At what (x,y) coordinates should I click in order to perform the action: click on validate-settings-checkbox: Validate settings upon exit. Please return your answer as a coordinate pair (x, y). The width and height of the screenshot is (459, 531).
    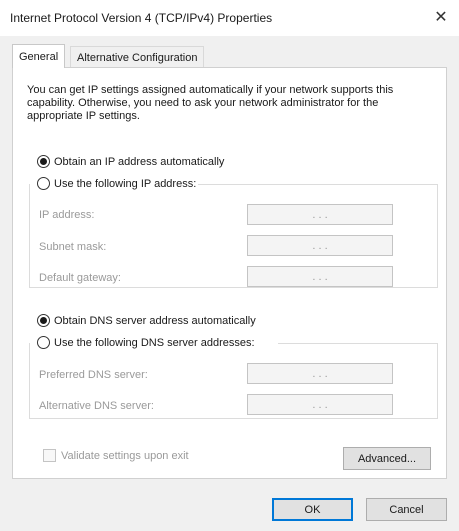
    Looking at the image, I should click on (116, 455).